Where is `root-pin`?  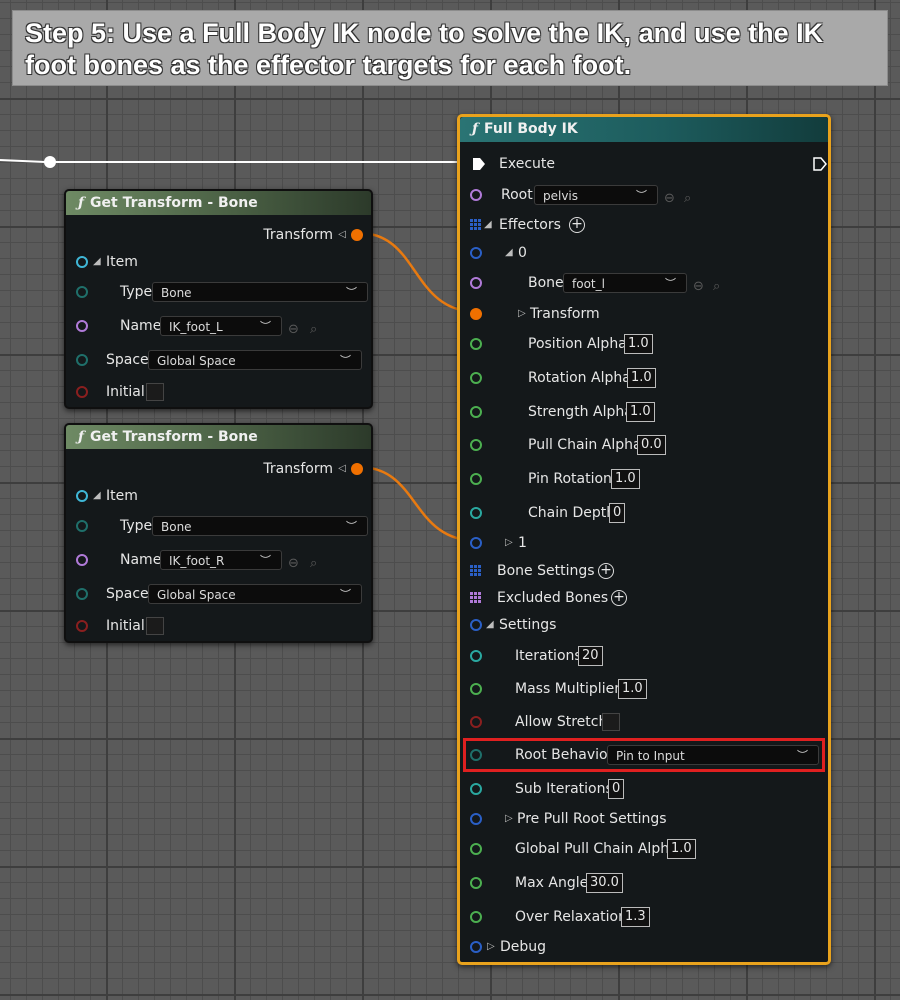 root-pin is located at coordinates (476, 195).